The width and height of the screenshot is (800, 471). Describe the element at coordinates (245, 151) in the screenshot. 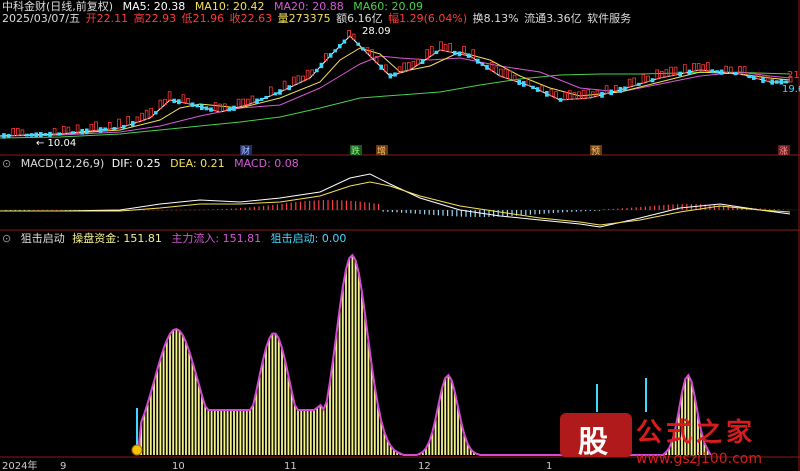

I see `event-flag-1: 财` at that location.